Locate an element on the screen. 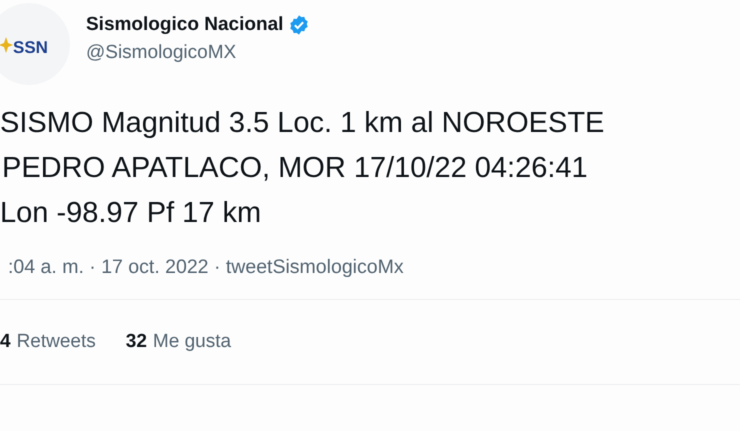 This screenshot has height=431, width=740. tweet-text-line: Lon -98.97 Pf 17 km is located at coordinates (131, 213).